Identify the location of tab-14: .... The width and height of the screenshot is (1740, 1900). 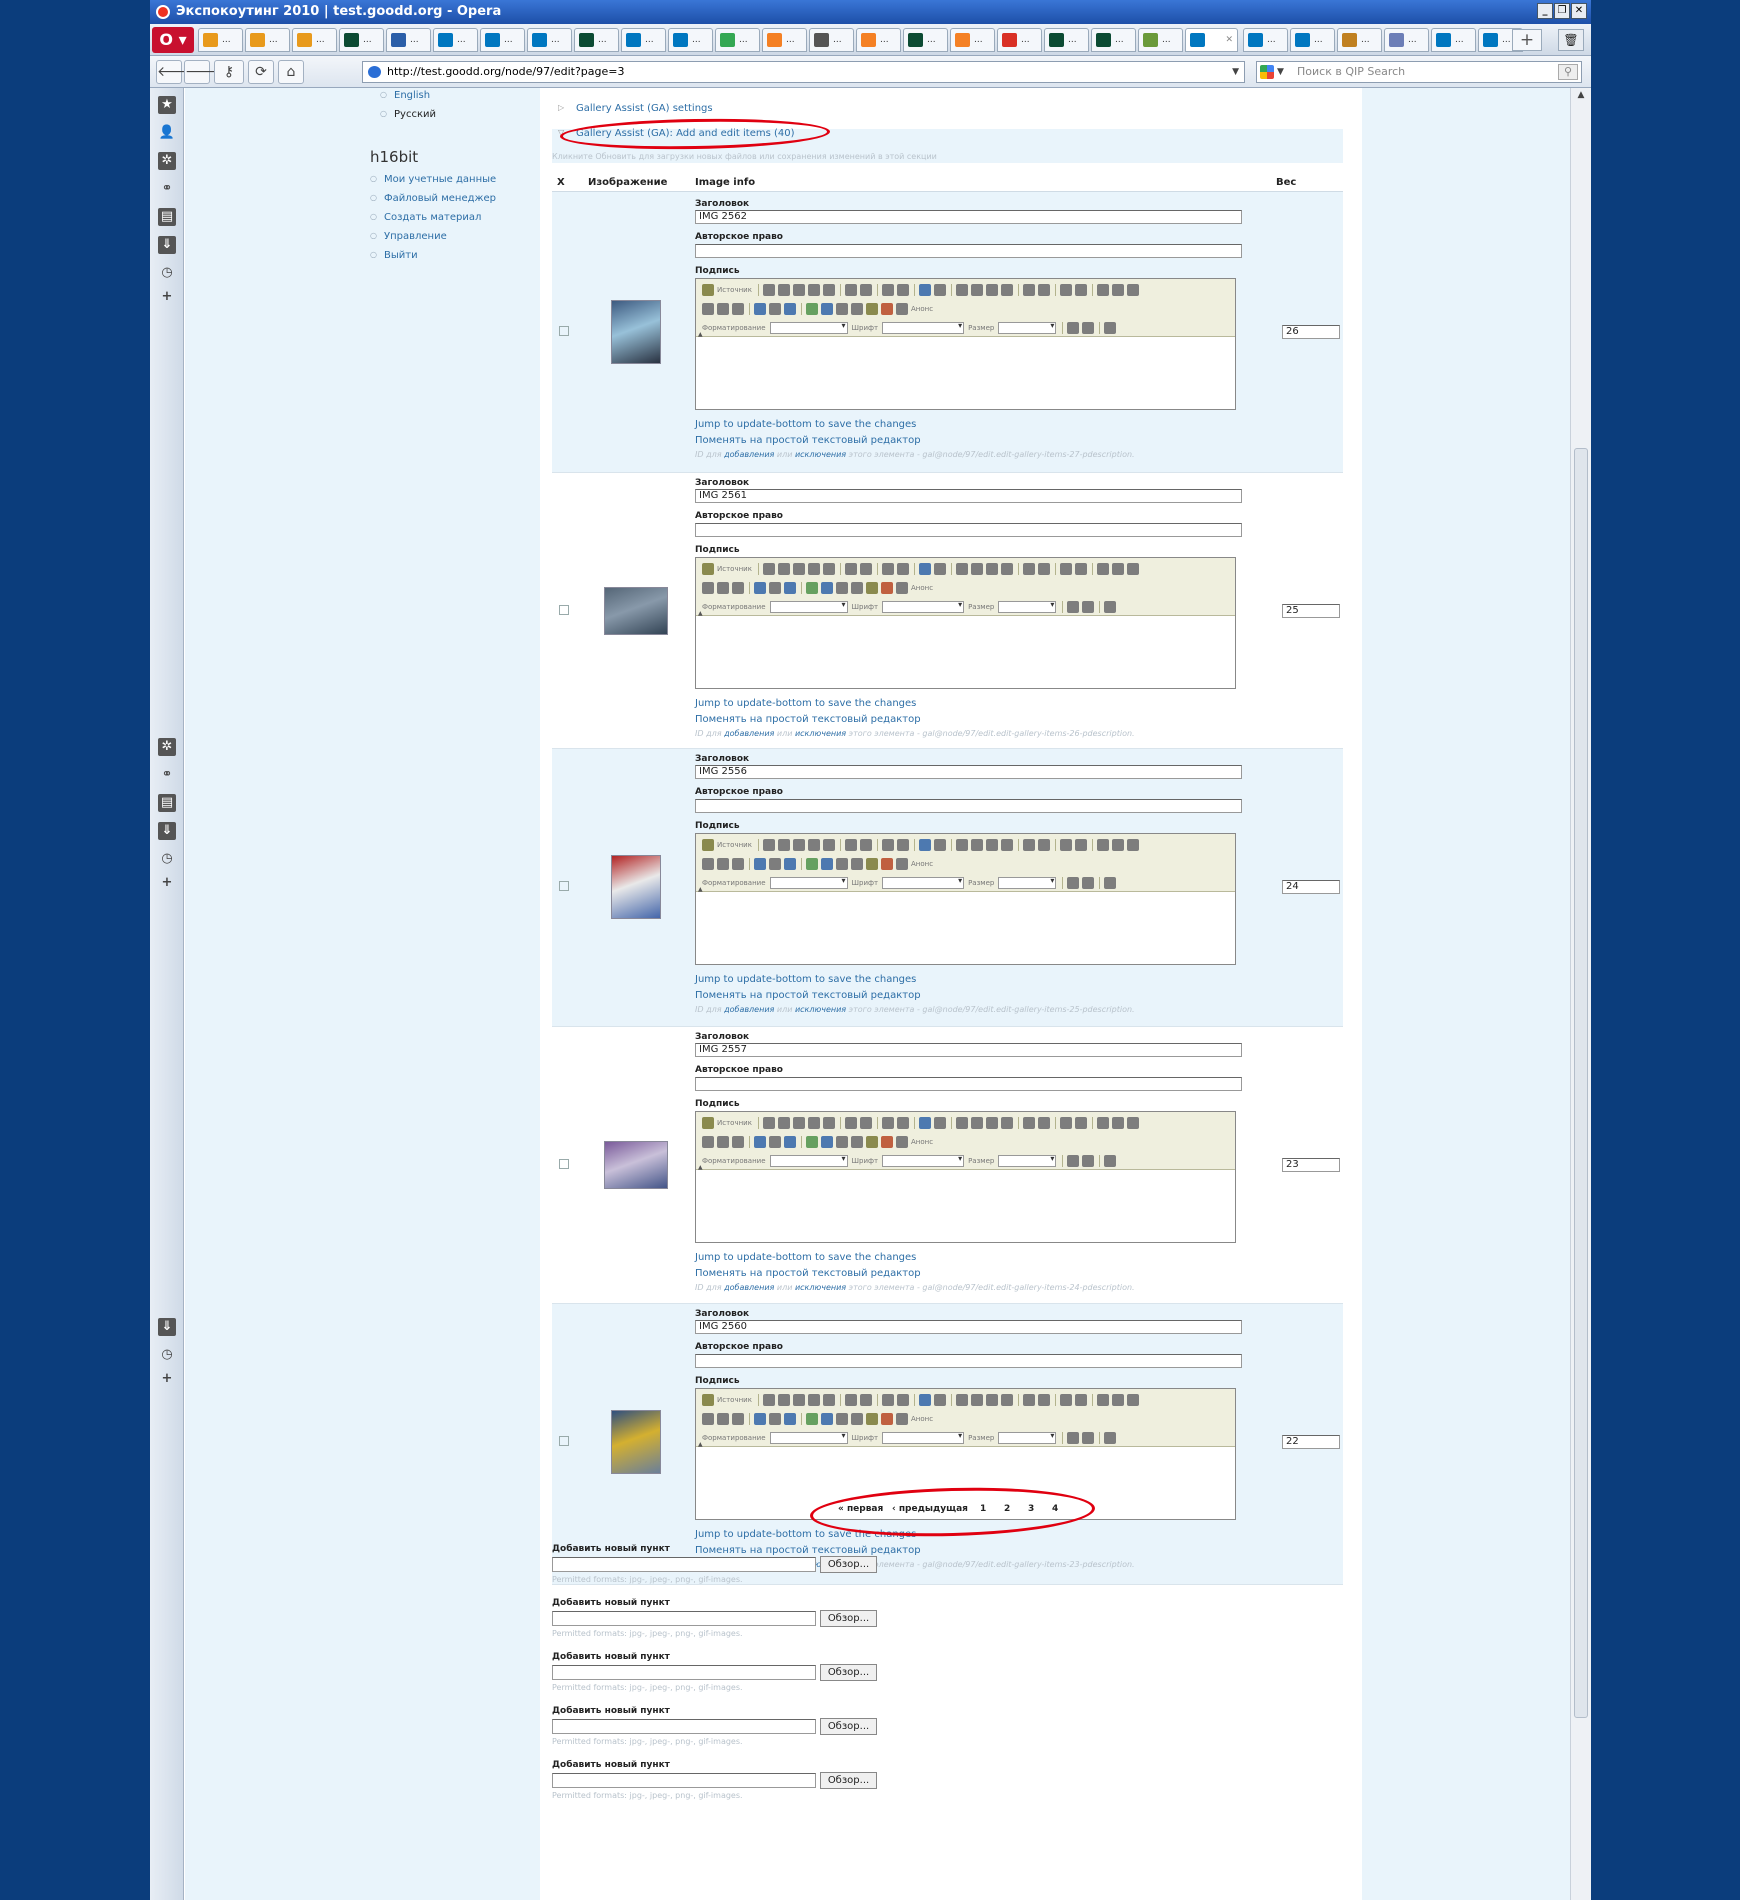
(878, 40).